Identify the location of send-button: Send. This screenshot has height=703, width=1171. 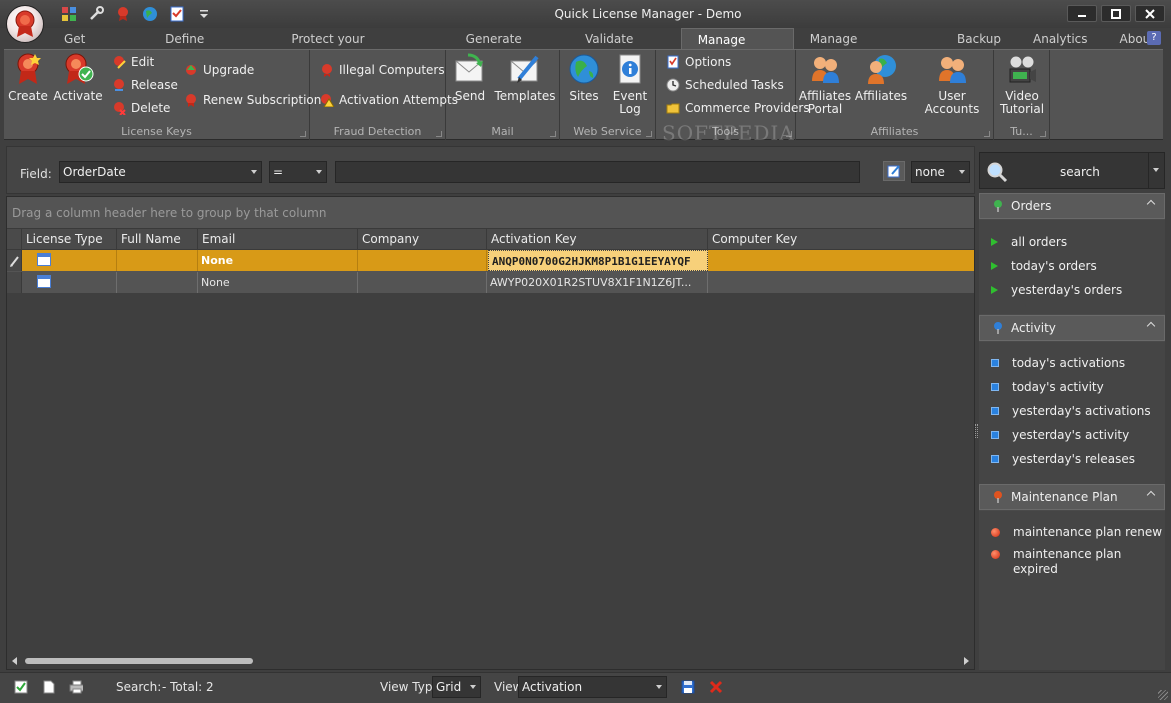
(470, 77).